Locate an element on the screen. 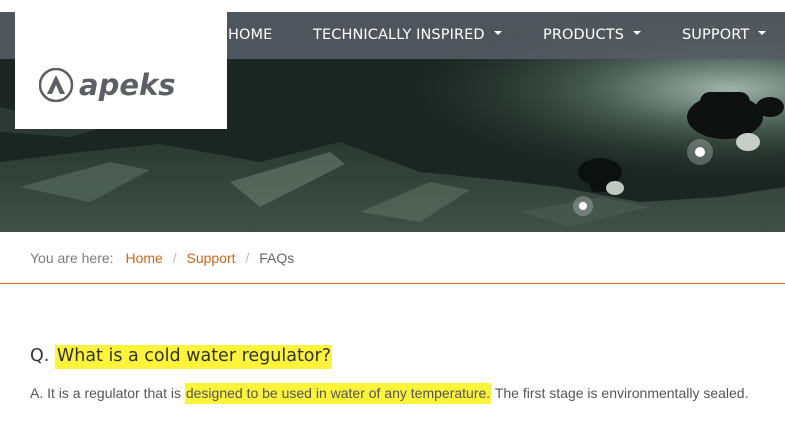  nav-technically-inspired: TECHNICALLY INSPIRED is located at coordinates (407, 35).